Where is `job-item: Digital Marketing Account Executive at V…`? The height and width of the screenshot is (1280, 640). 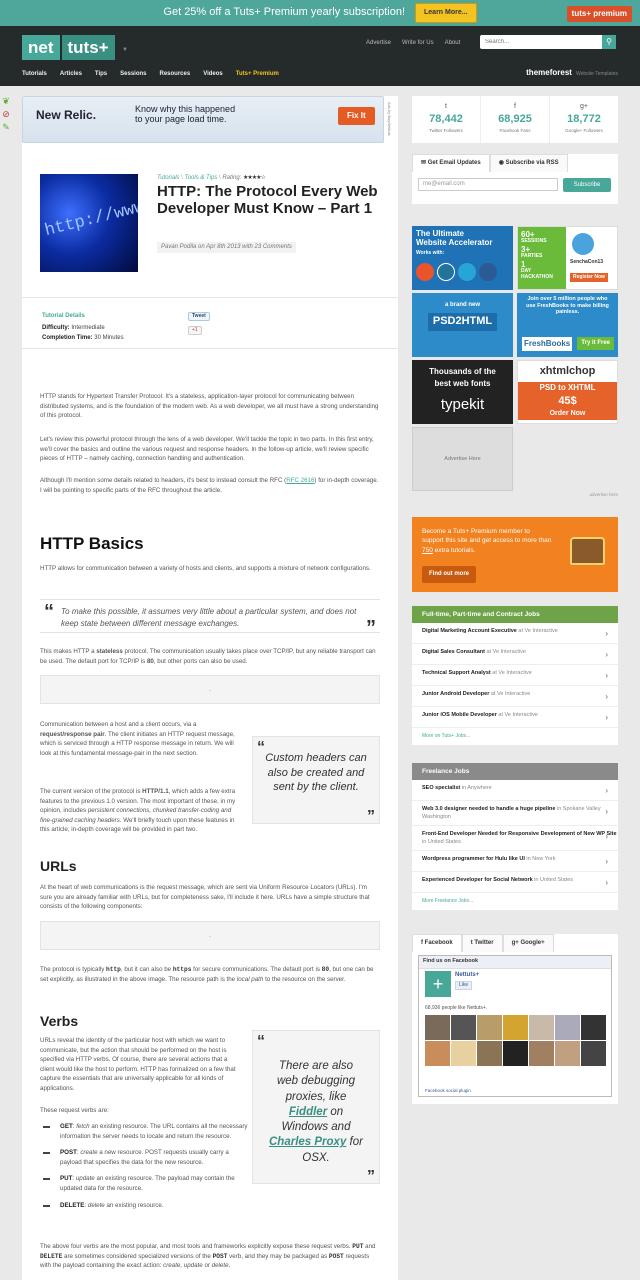
job-item: Digital Marketing Account Executive at V… is located at coordinates (515, 633).